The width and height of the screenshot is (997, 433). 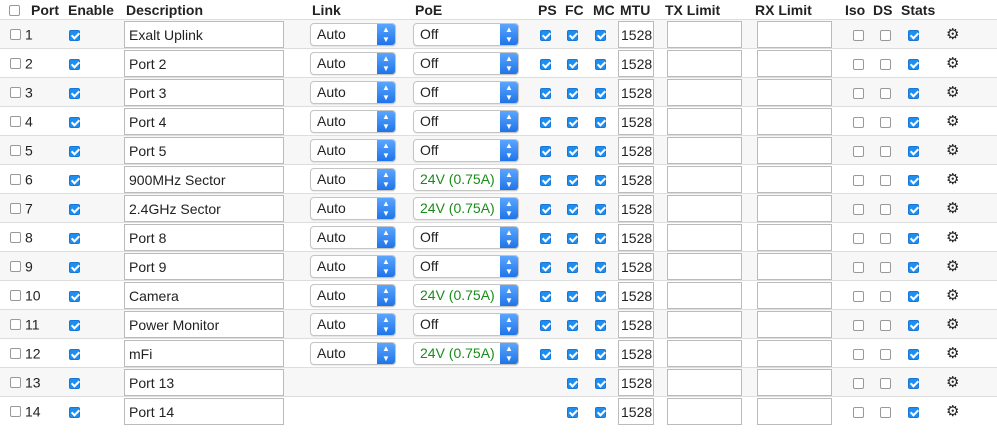 What do you see at coordinates (204, 63) in the screenshot?
I see `description-input: Port 2` at bounding box center [204, 63].